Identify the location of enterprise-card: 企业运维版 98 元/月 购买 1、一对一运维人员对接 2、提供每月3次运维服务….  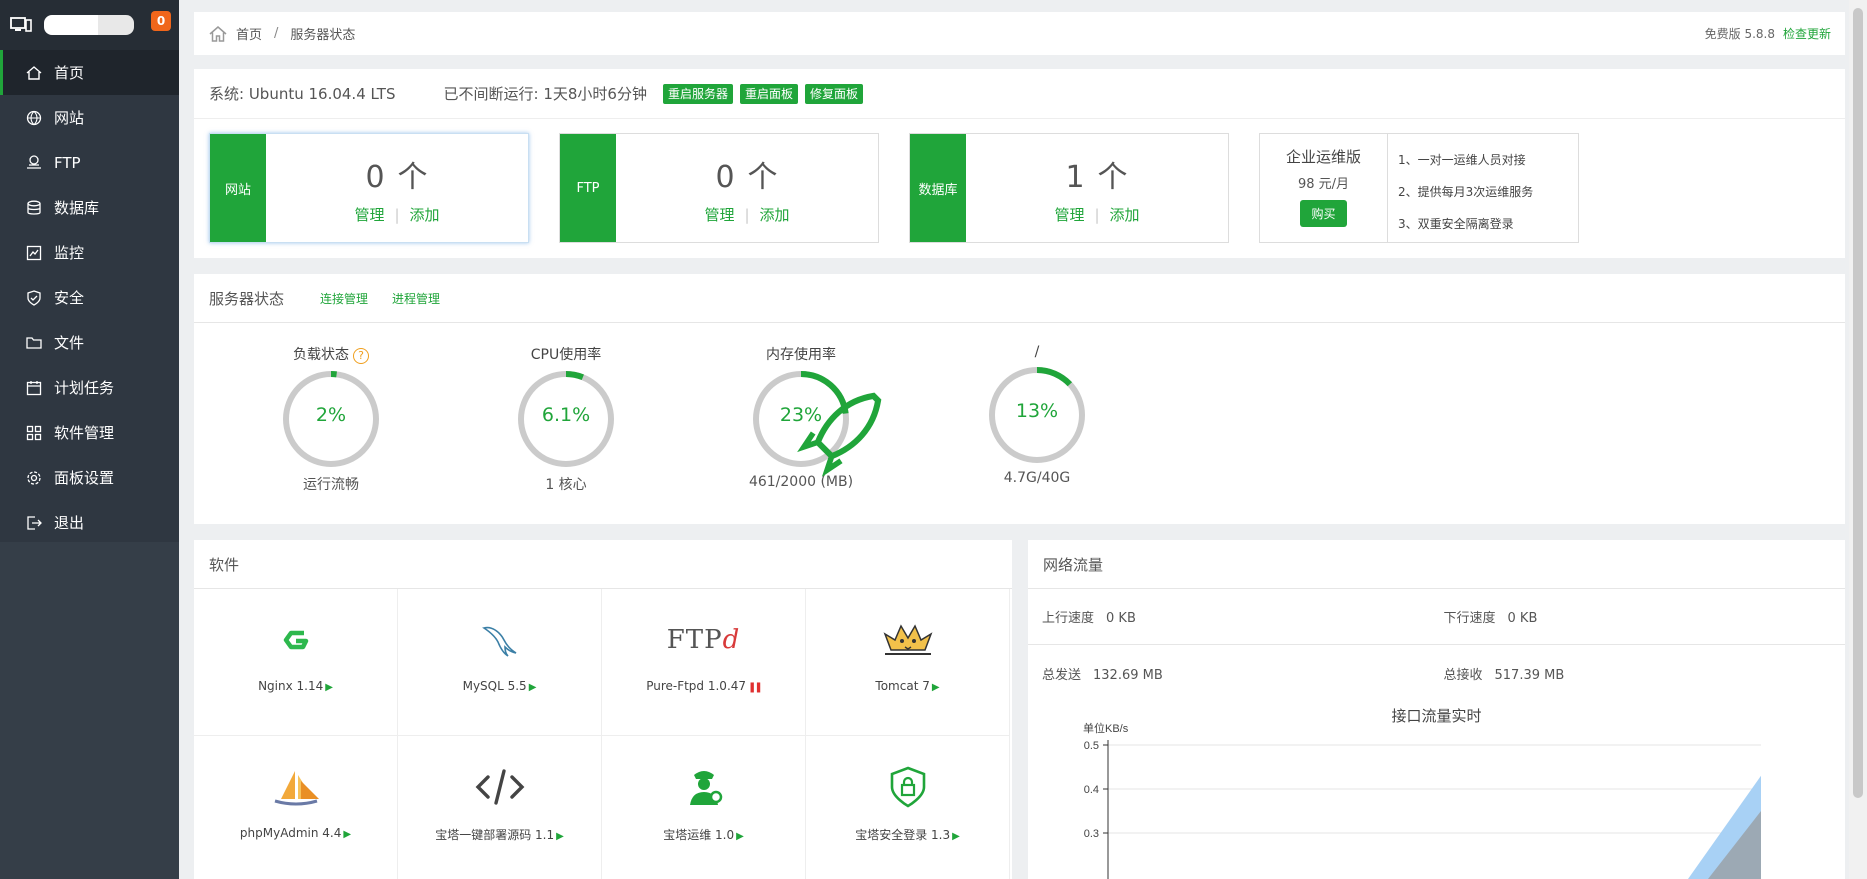
(1419, 188).